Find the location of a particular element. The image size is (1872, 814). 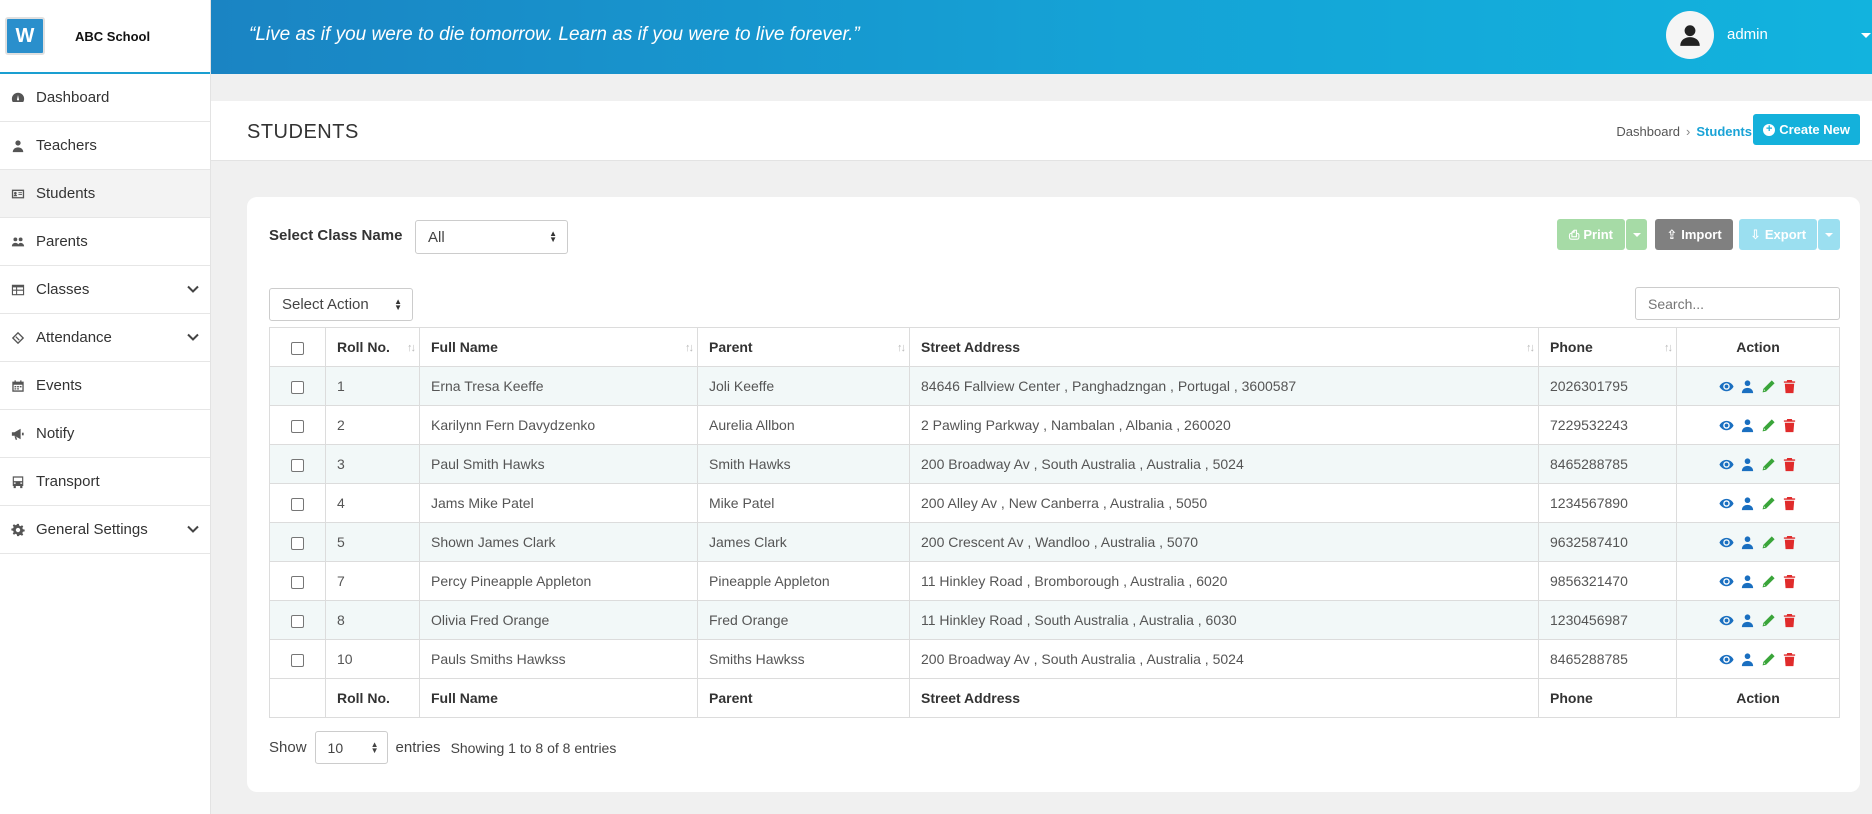

caret-down-icon is located at coordinates (1866, 35).